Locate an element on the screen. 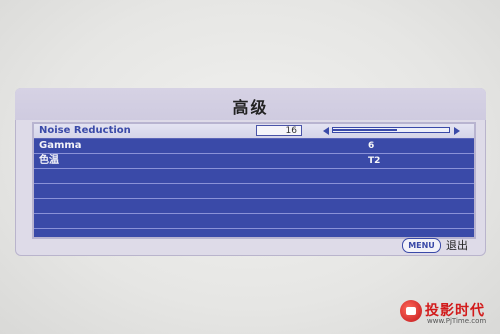 The image size is (500, 334). row-gamma: Gamma 6 is located at coordinates (254, 146).